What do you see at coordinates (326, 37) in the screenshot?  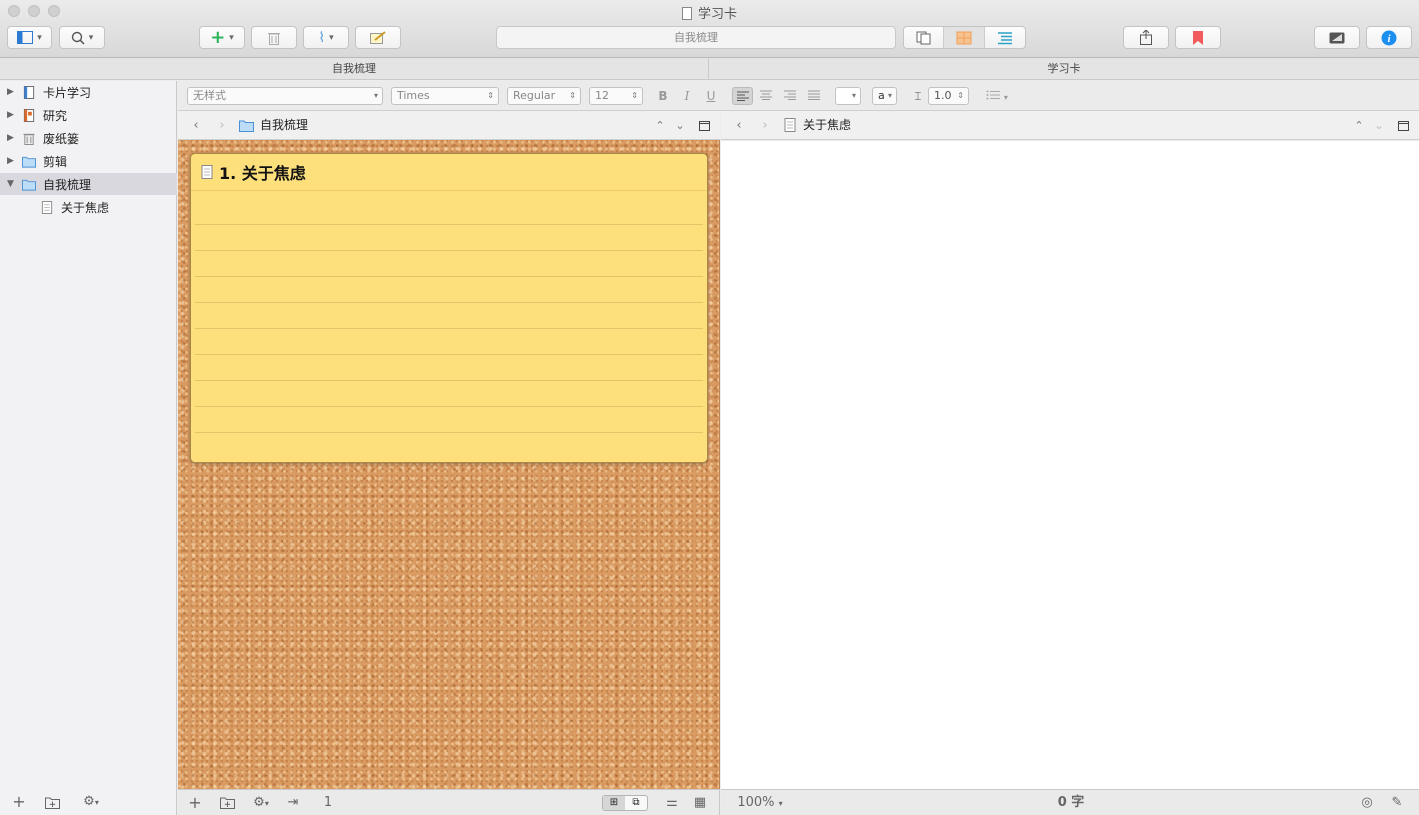 I see `attach-button: ⌇ ▾` at bounding box center [326, 37].